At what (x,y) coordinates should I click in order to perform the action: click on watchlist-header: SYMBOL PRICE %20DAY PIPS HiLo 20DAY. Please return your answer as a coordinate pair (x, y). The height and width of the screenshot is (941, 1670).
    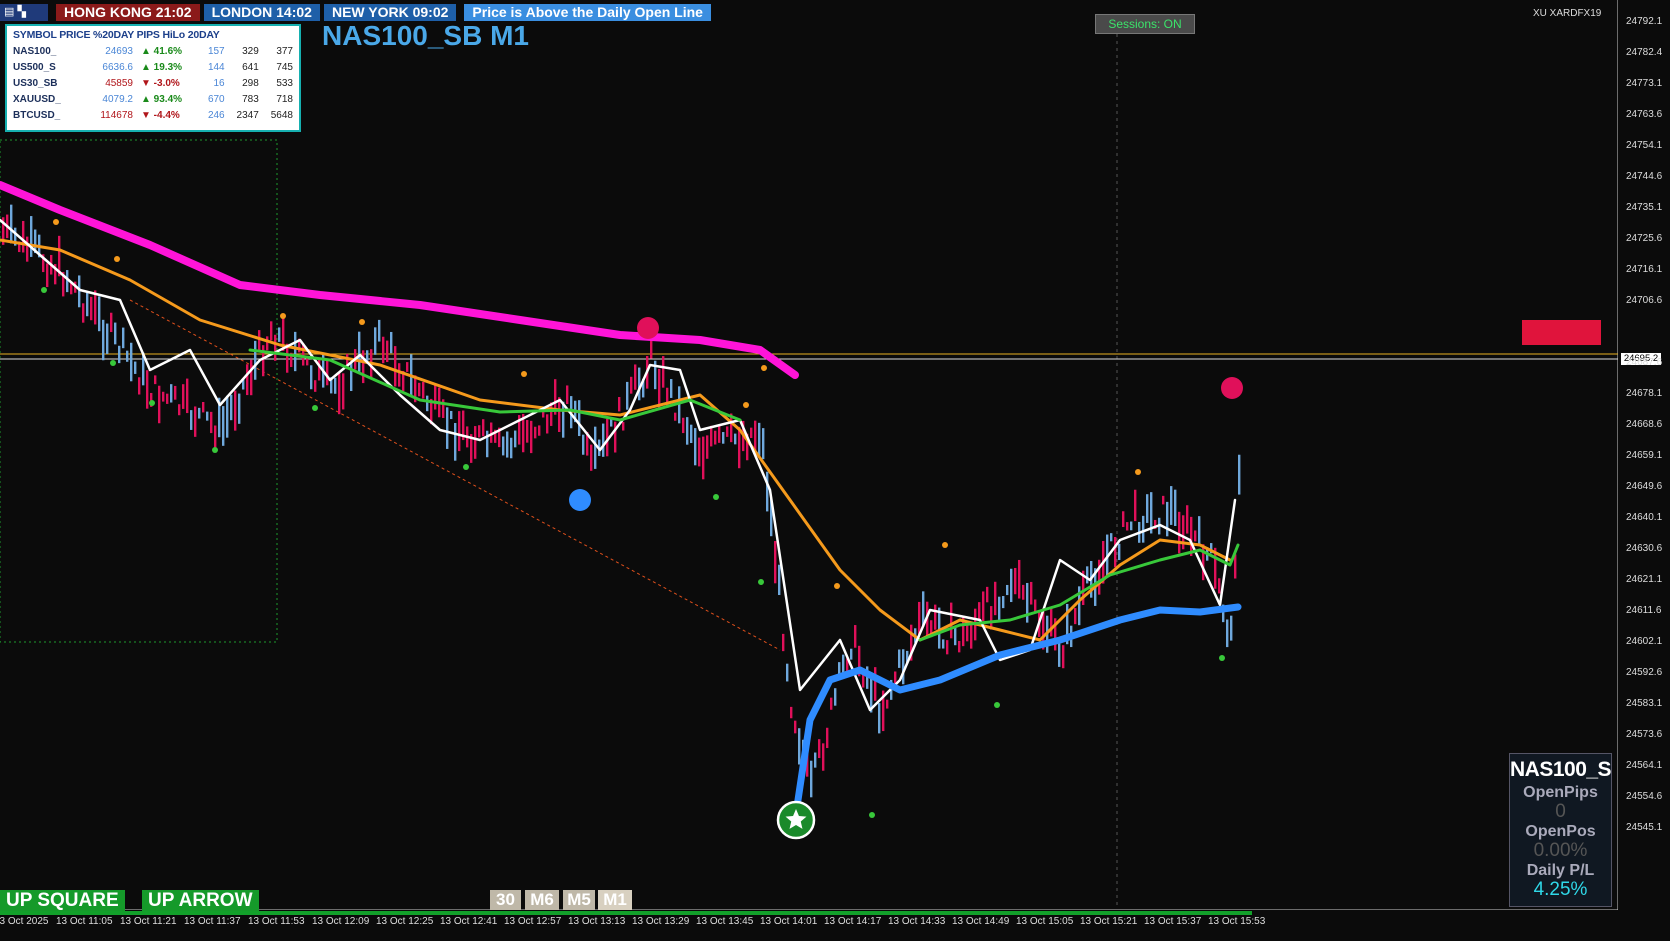
    Looking at the image, I should click on (116, 35).